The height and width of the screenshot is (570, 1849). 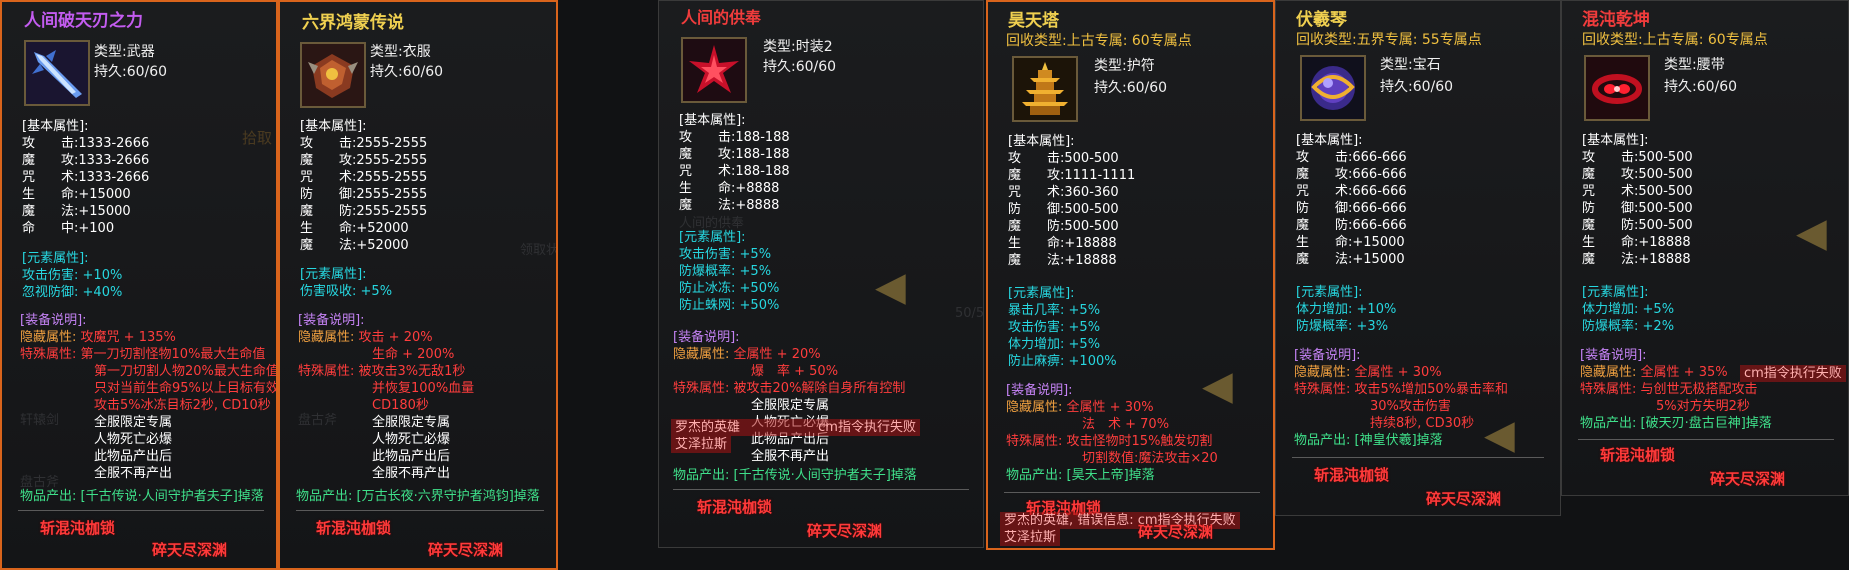 I want to click on stat-row: 咒 术:2555-2555, so click(x=363, y=177).